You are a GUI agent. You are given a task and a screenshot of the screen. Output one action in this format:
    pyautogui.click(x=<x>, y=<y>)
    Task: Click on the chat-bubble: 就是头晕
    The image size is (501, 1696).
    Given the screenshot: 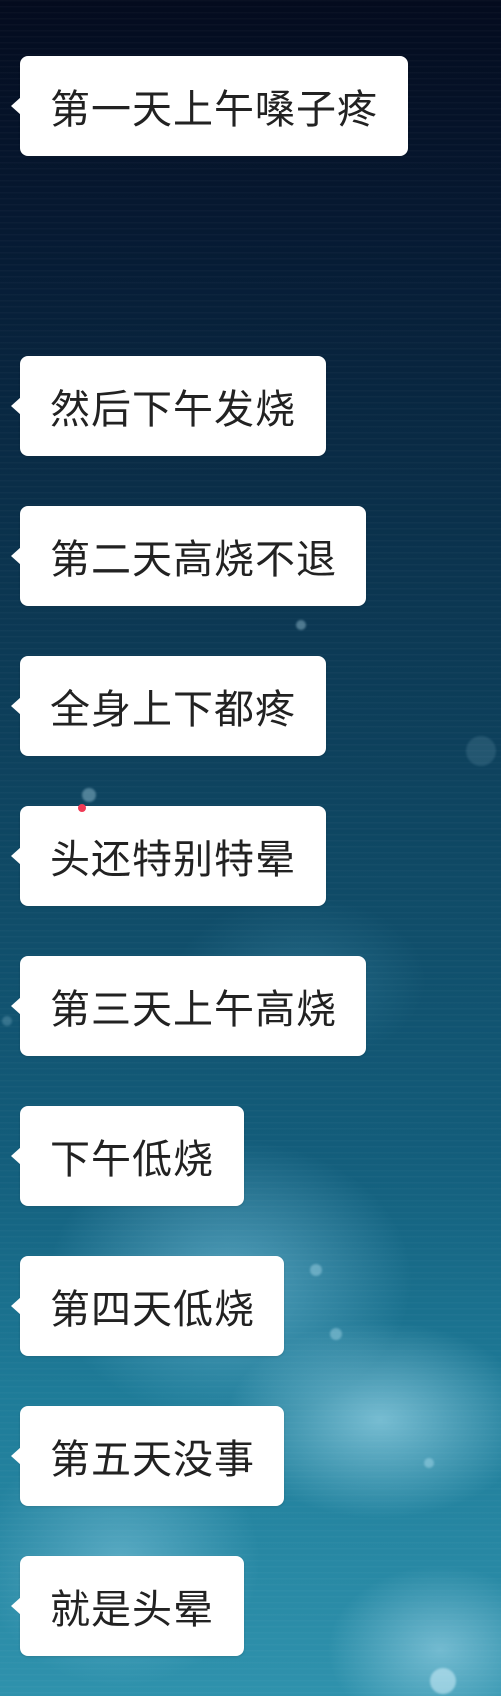 What is the action you would take?
    pyautogui.click(x=127, y=1606)
    